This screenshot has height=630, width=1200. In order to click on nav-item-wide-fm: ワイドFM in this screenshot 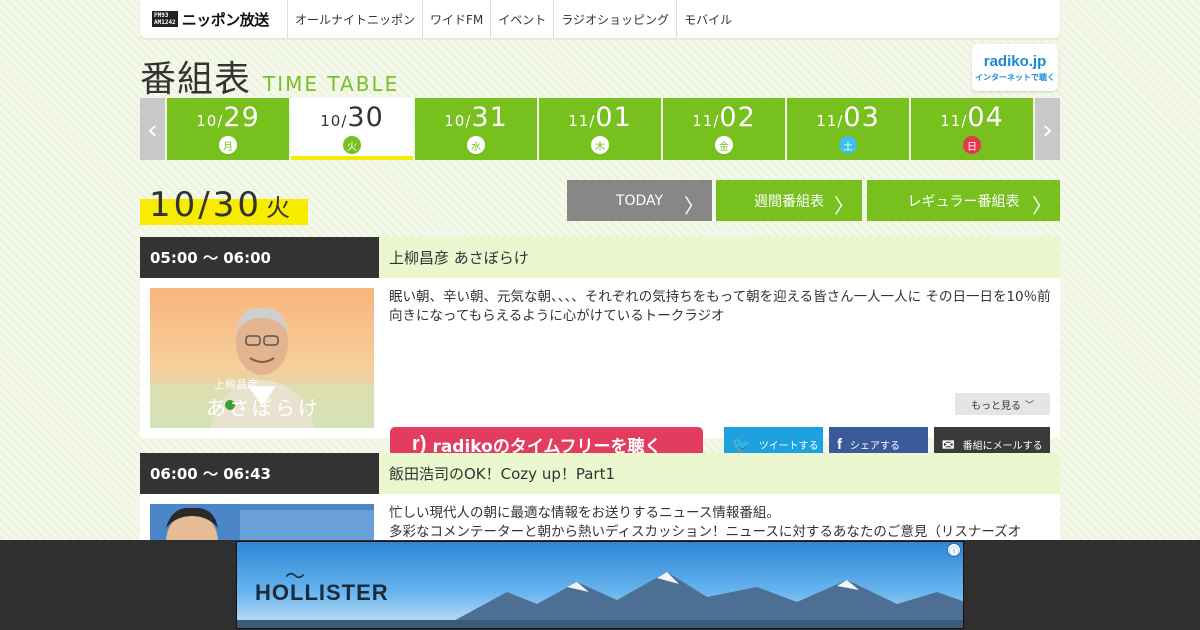, I will do `click(457, 19)`.